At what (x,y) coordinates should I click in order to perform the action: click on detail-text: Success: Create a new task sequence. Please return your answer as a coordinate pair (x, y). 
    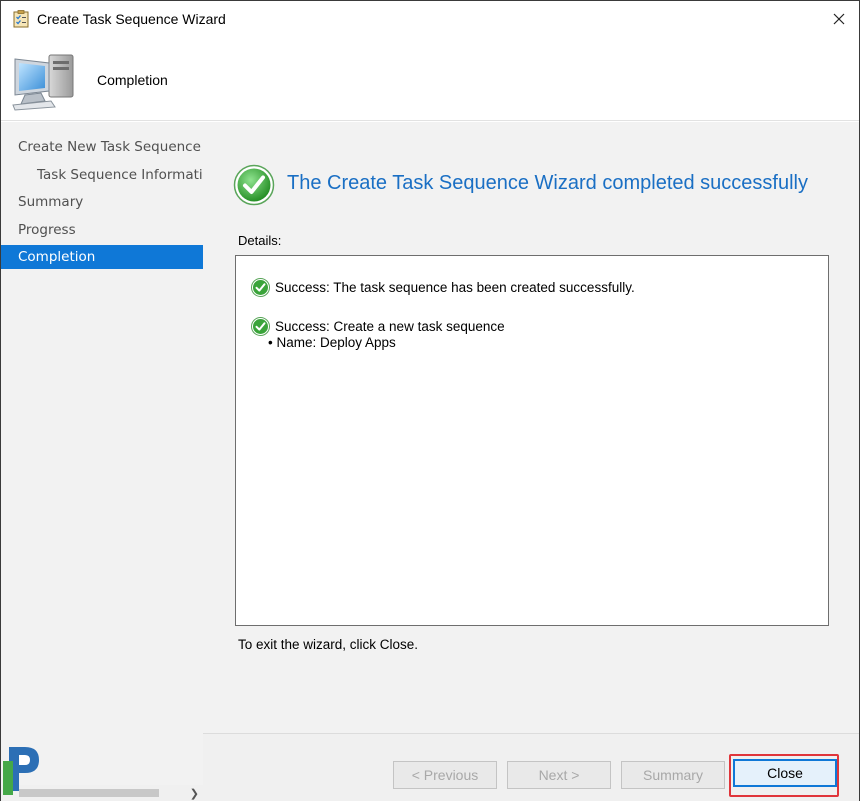
    Looking at the image, I should click on (390, 326).